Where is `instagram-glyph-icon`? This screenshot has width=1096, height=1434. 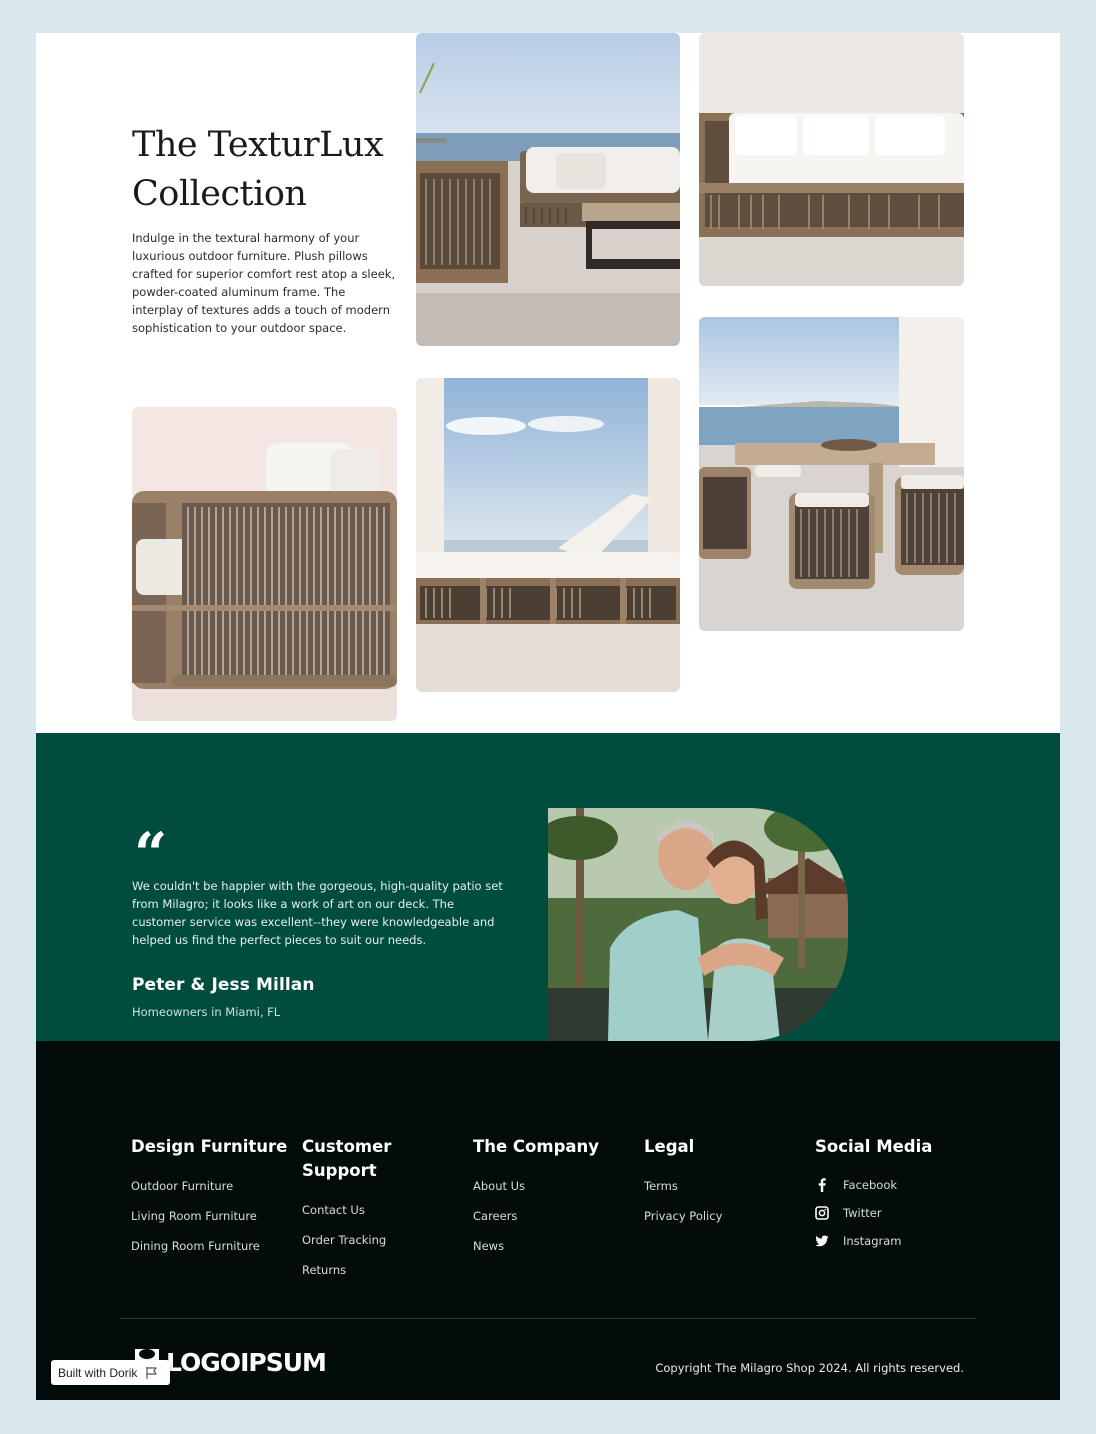
instagram-glyph-icon is located at coordinates (822, 1213).